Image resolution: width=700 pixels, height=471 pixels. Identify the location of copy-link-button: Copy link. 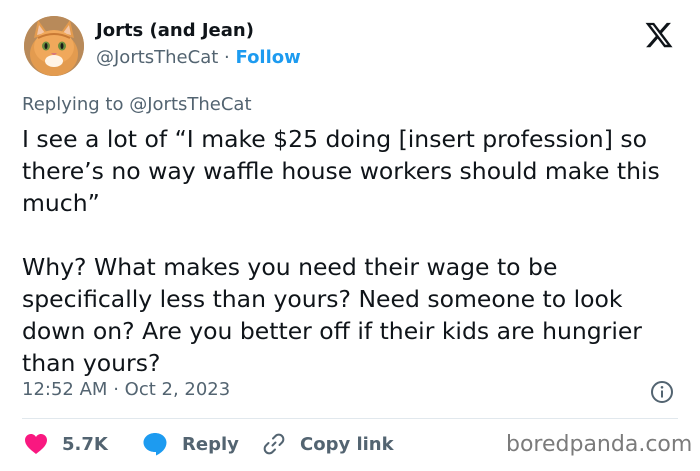
(328, 444).